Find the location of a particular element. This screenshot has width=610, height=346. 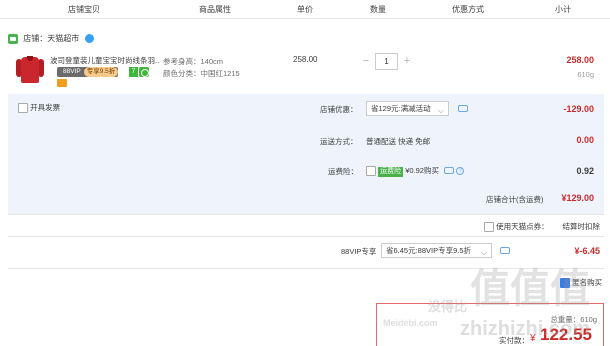

invoice-label: 开具发票 is located at coordinates (45, 107).